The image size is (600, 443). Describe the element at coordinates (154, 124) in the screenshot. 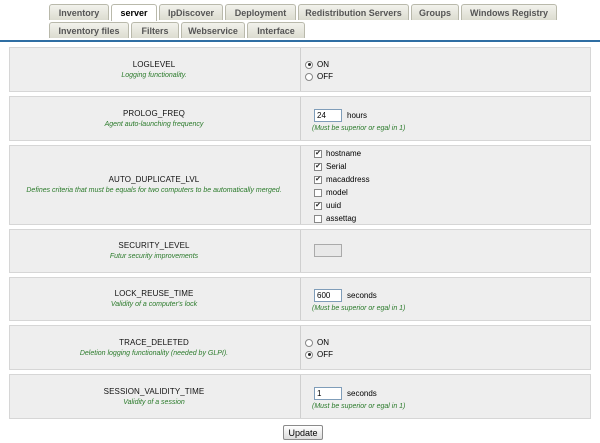

I see `option-description: Agent auto-launching frequency` at that location.